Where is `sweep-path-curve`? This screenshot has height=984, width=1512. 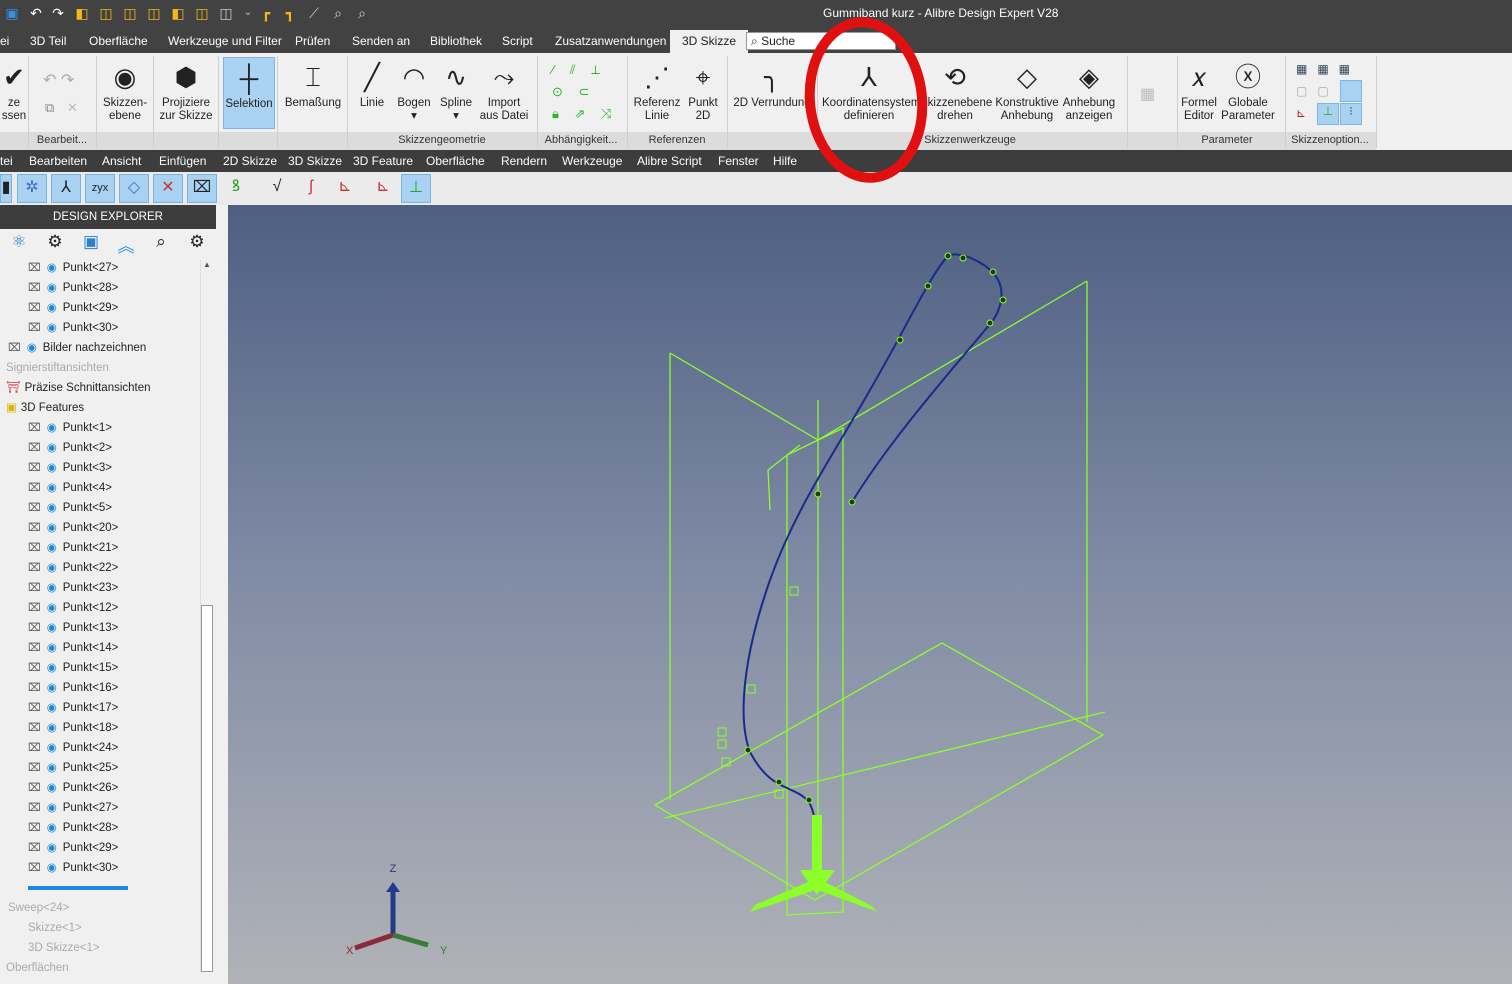
sweep-path-curve is located at coordinates (872, 566).